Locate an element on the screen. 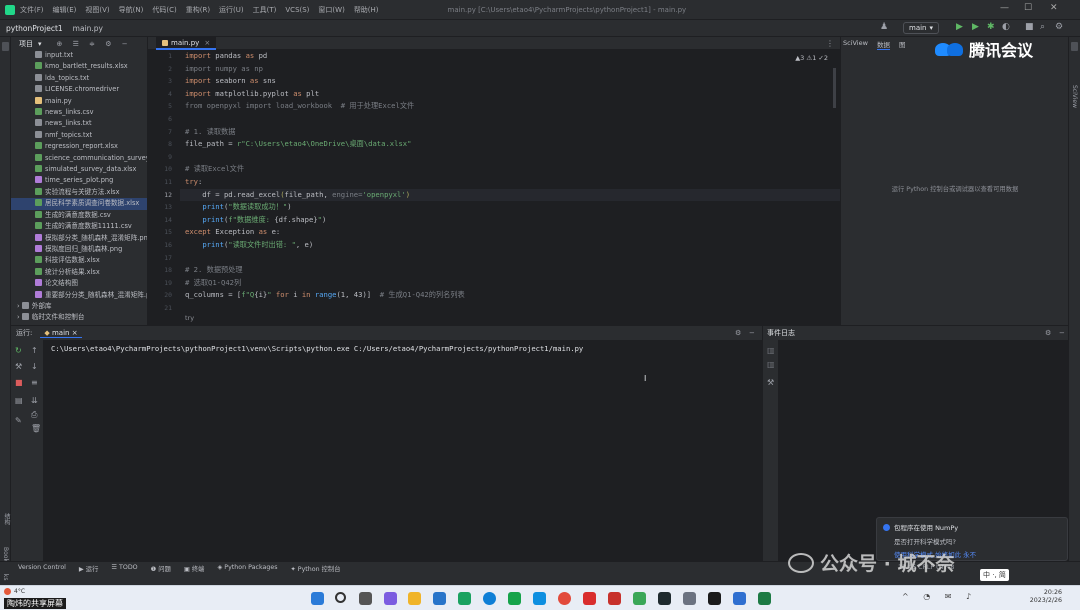 This screenshot has width=1080, height=610. minimize-icon: — is located at coordinates (1004, 8).